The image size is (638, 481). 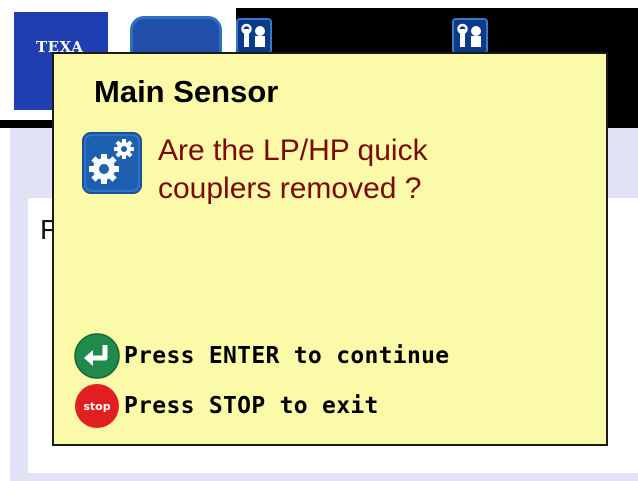 I want to click on dialog-question: Are the LP/HP quick couplers removed ?, so click(x=293, y=169).